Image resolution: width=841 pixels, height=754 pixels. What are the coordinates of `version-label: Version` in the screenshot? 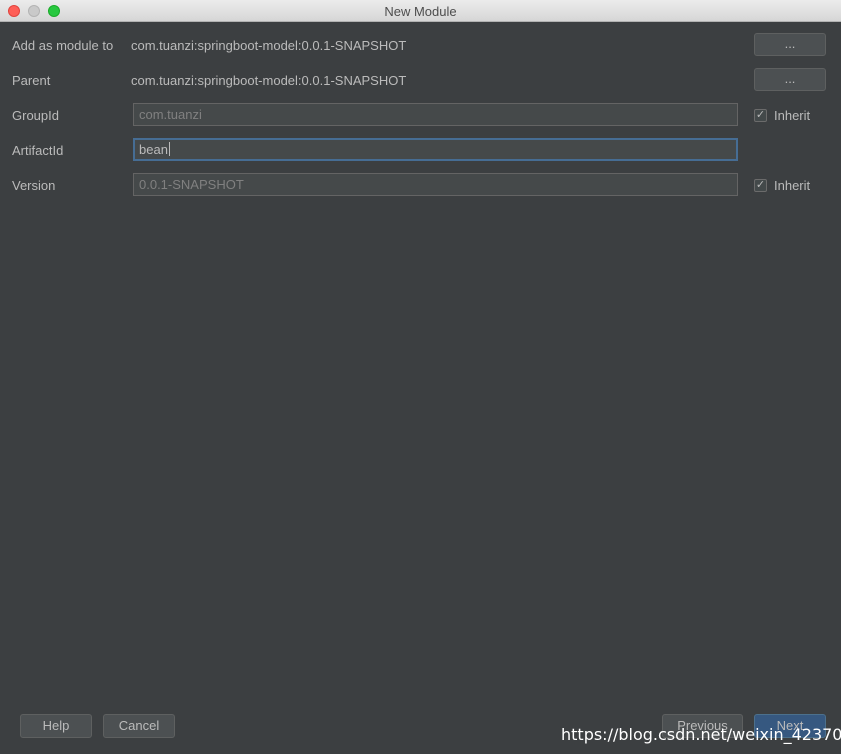 It's located at (34, 185).